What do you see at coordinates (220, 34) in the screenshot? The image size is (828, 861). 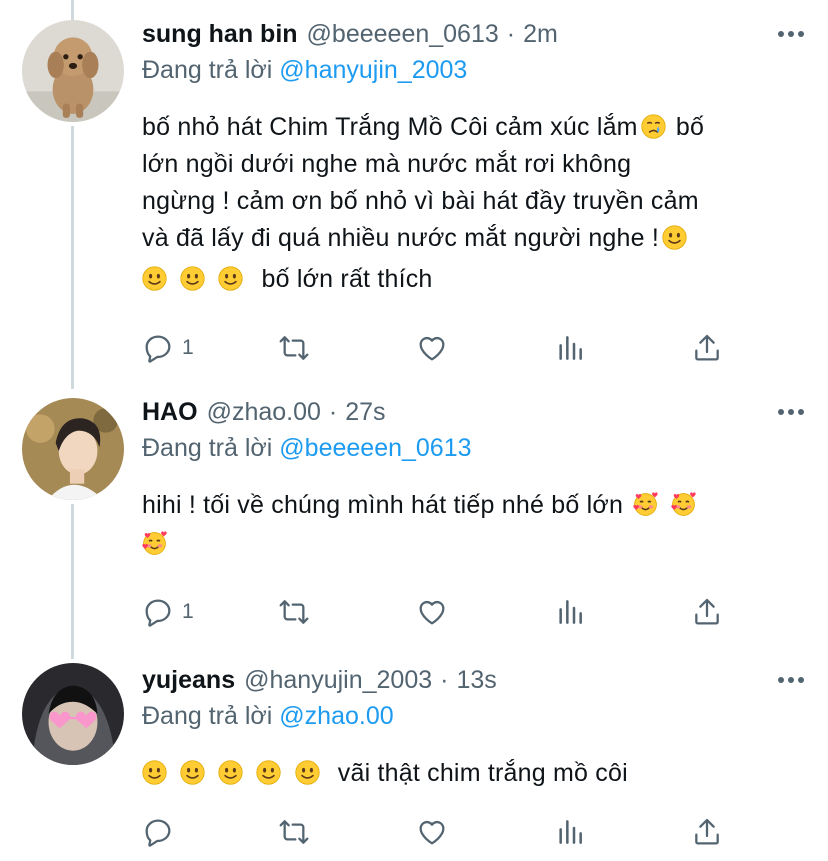 I see `display-name: sung han bin` at bounding box center [220, 34].